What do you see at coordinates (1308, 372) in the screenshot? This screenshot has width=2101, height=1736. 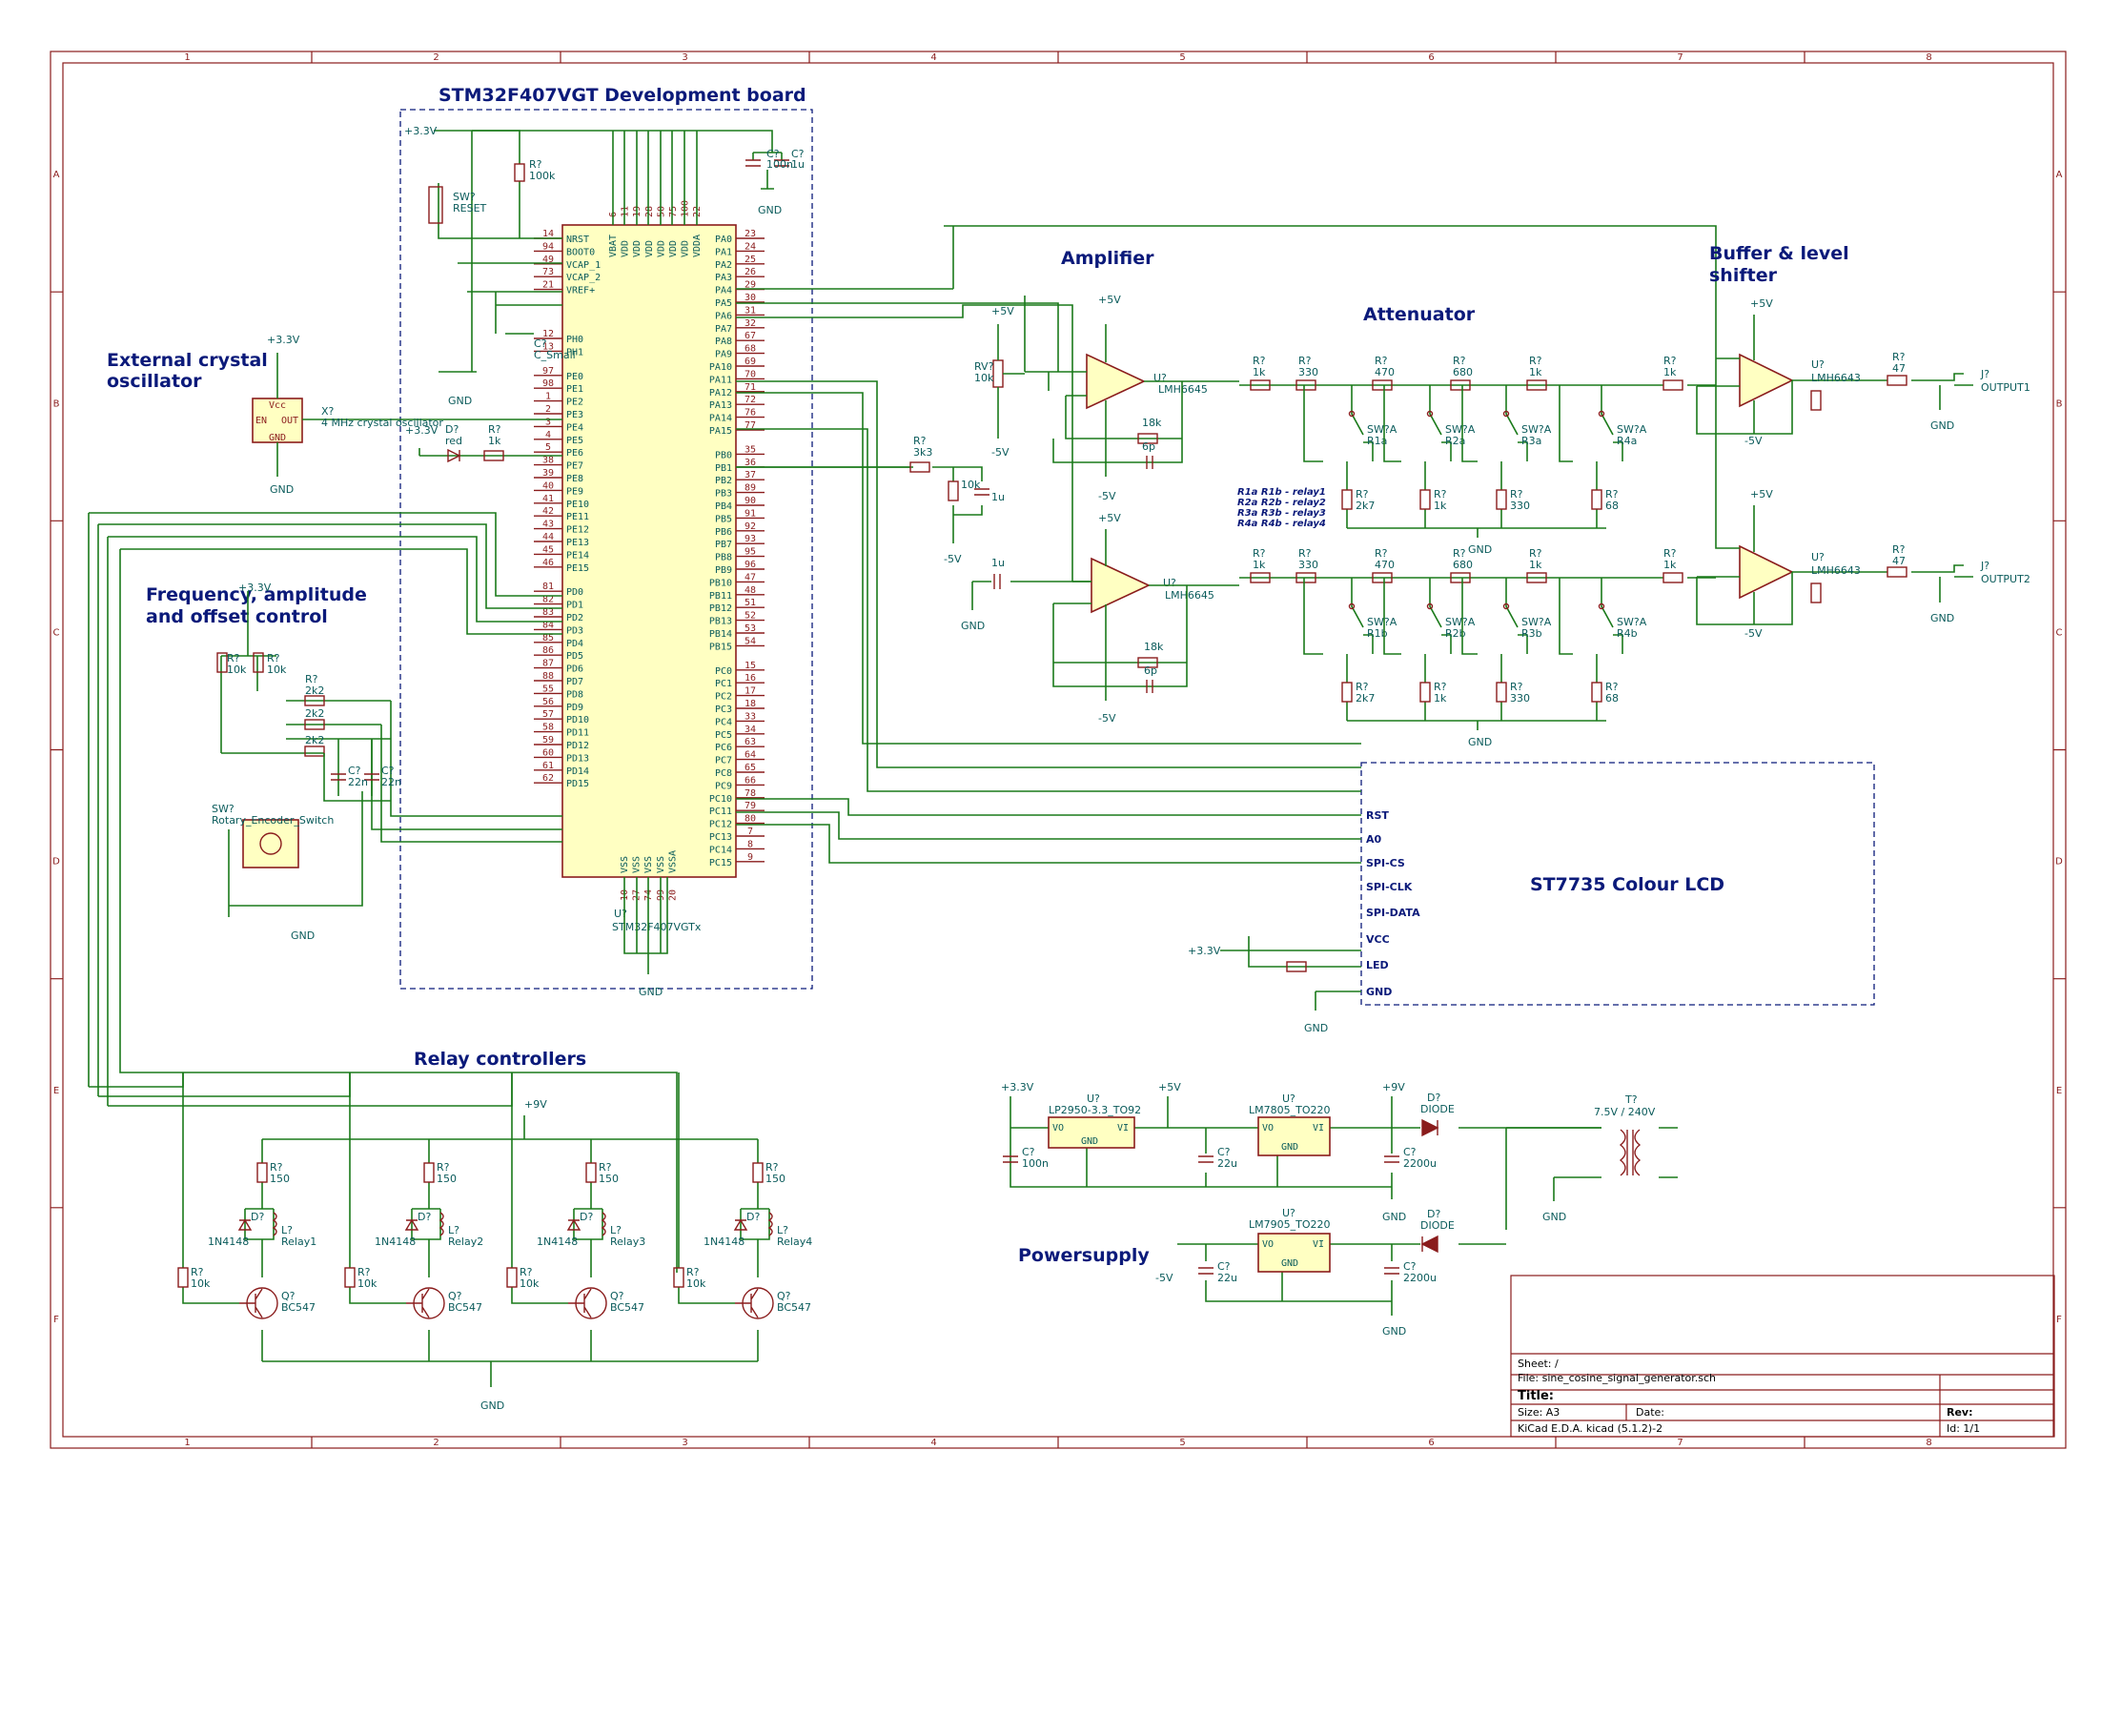 I see `att-series-val: 330` at bounding box center [1308, 372].